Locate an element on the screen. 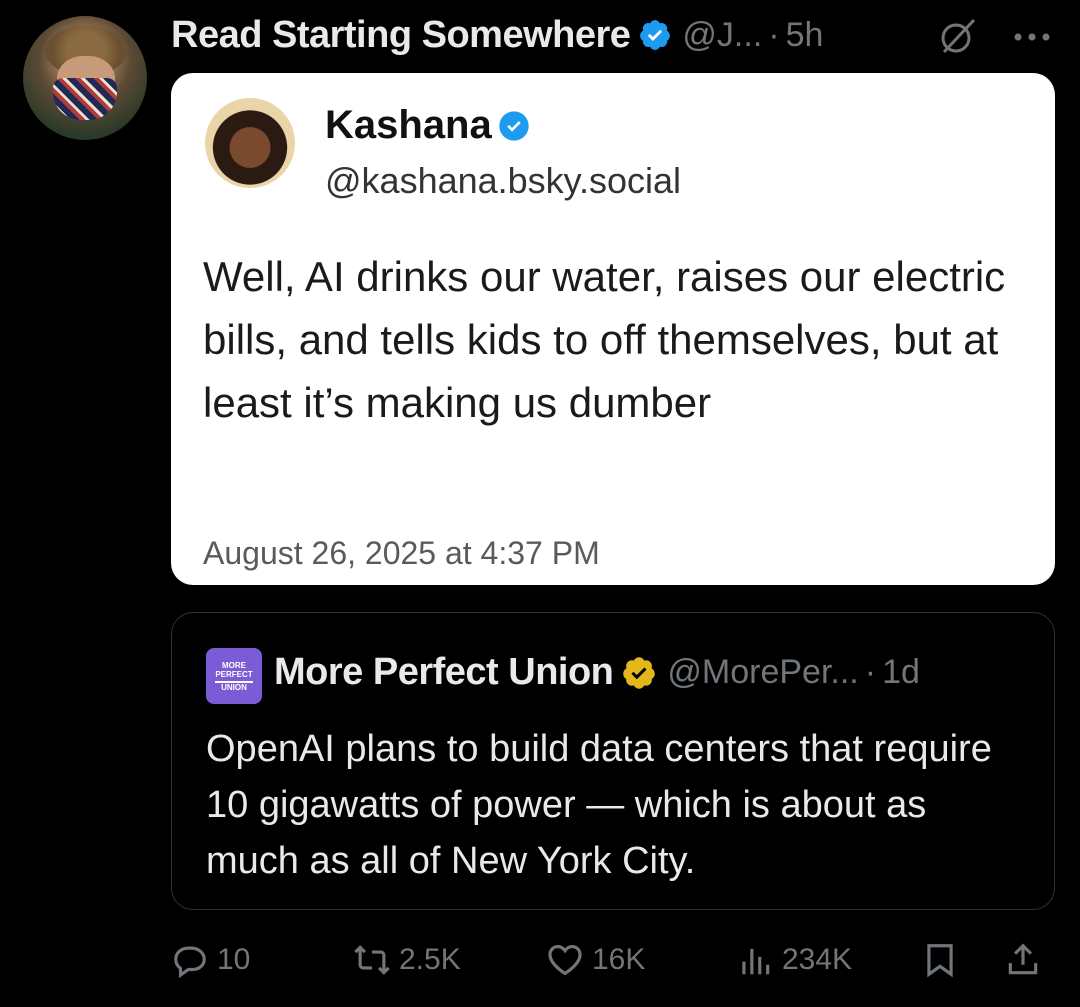 The height and width of the screenshot is (1007, 1080). logo-line: PERFECT is located at coordinates (234, 674).